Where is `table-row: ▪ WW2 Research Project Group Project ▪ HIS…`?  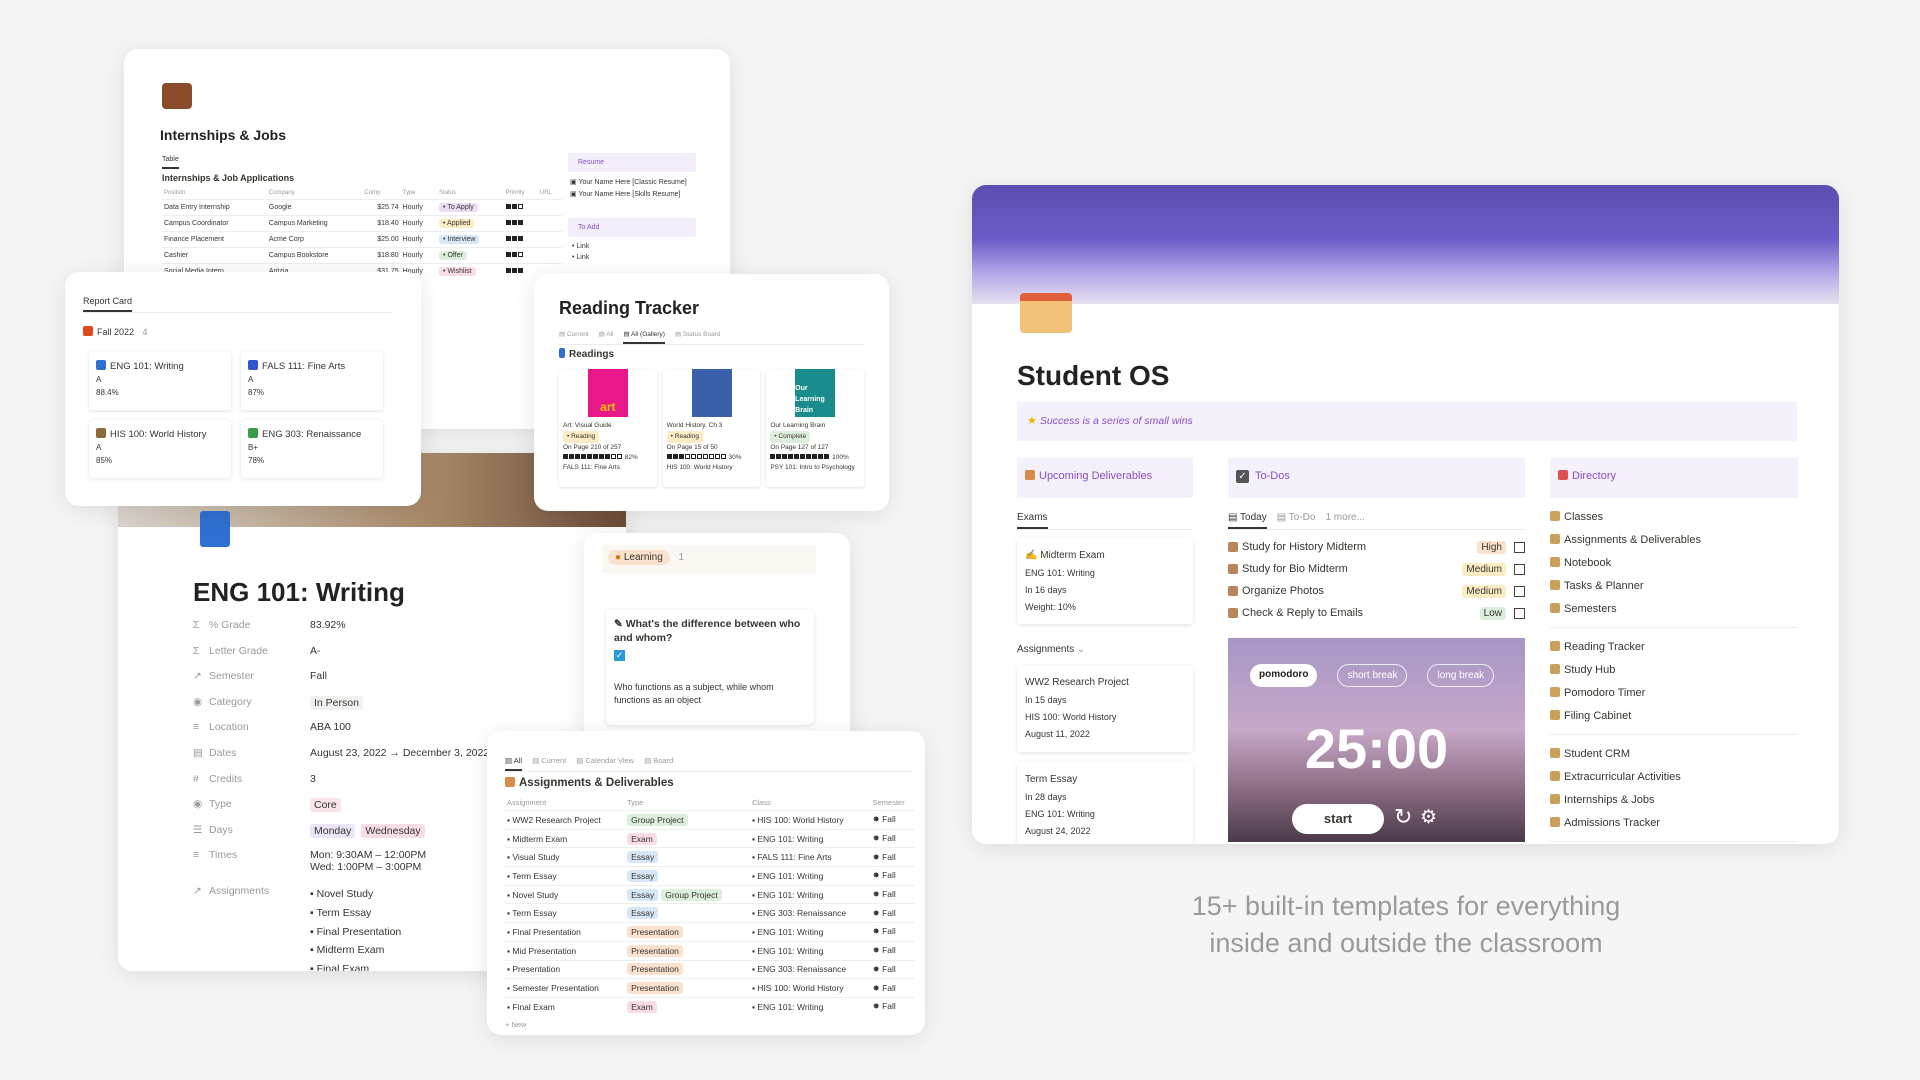 table-row: ▪ WW2 Research Project Group Project ▪ HIS… is located at coordinates (710, 820).